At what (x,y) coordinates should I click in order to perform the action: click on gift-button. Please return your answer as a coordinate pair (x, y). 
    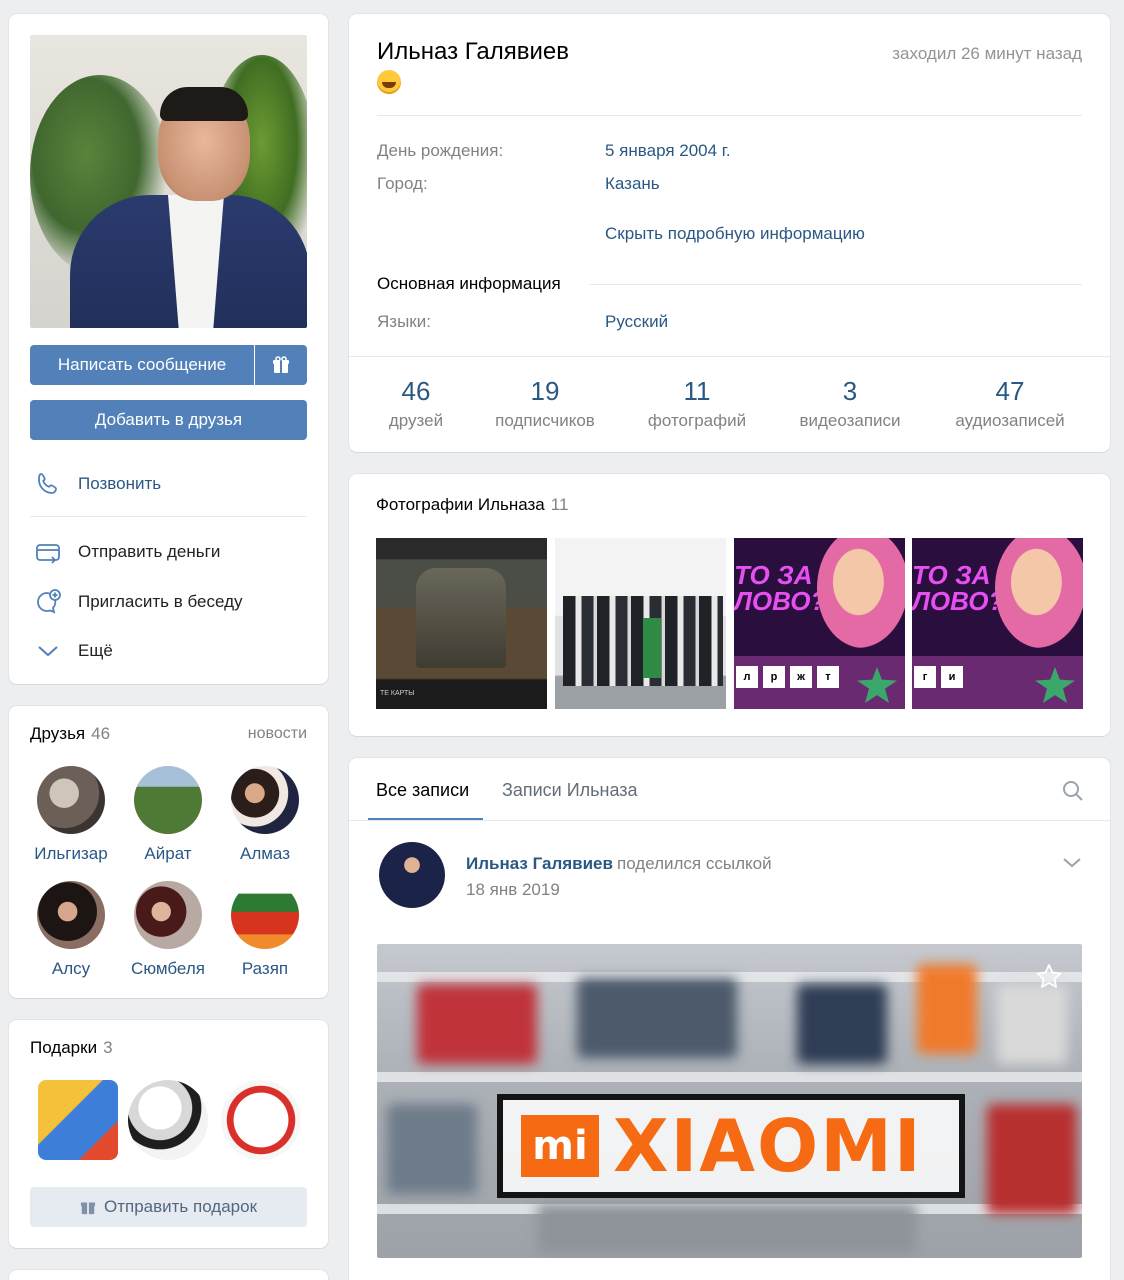
    Looking at the image, I should click on (281, 365).